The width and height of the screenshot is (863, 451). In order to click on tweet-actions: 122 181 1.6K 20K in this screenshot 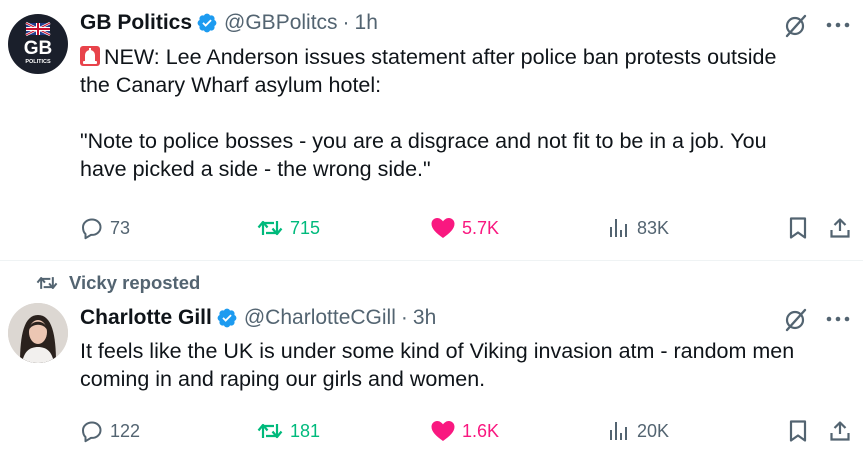, I will do `click(467, 431)`.